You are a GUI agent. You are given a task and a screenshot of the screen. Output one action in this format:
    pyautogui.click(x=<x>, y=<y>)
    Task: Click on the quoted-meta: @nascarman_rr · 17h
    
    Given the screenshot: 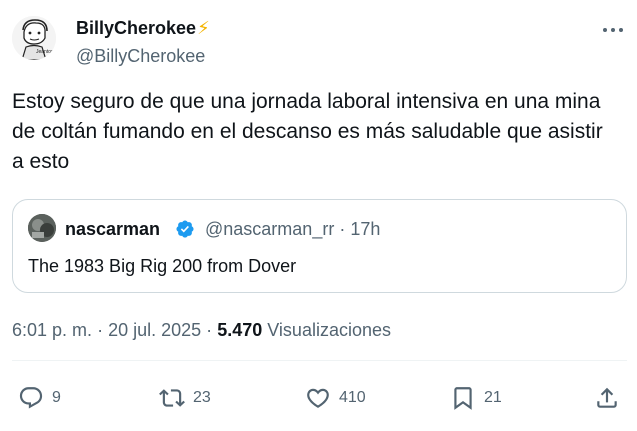 What is the action you would take?
    pyautogui.click(x=292, y=229)
    